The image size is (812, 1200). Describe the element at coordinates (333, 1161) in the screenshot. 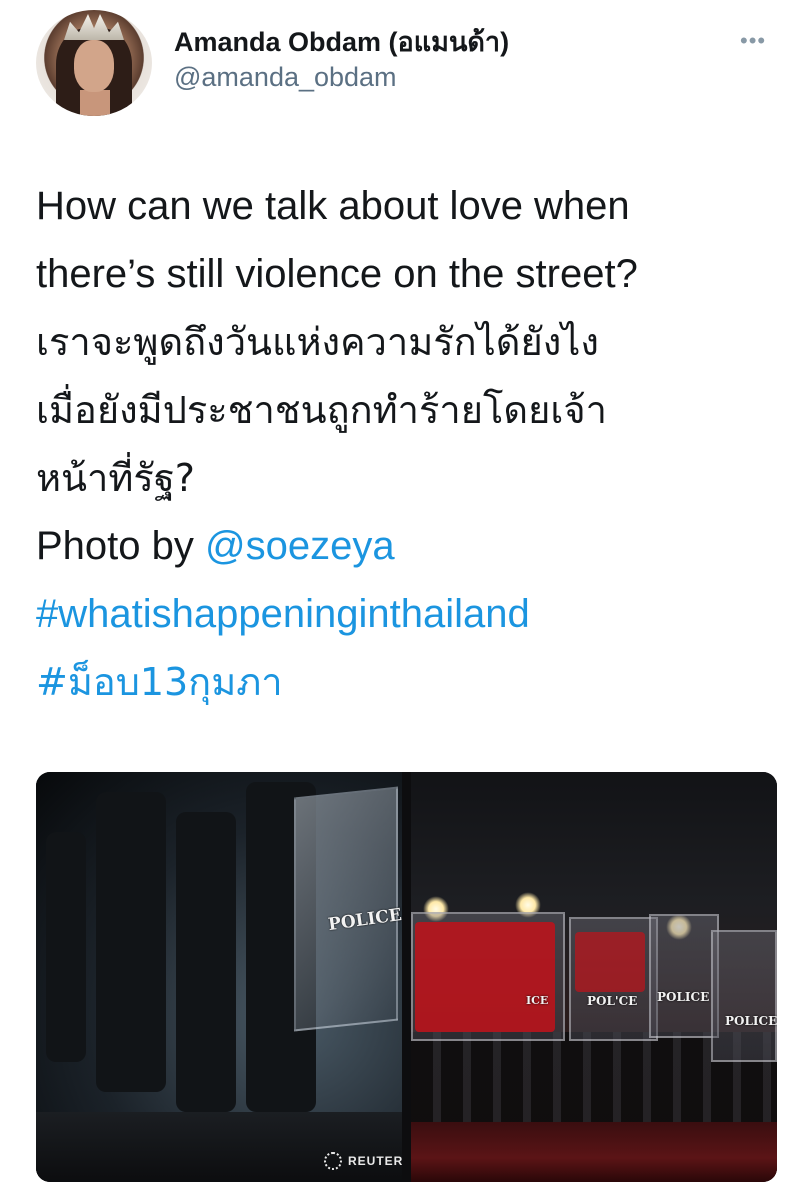

I see `reuters-logo-icon` at that location.